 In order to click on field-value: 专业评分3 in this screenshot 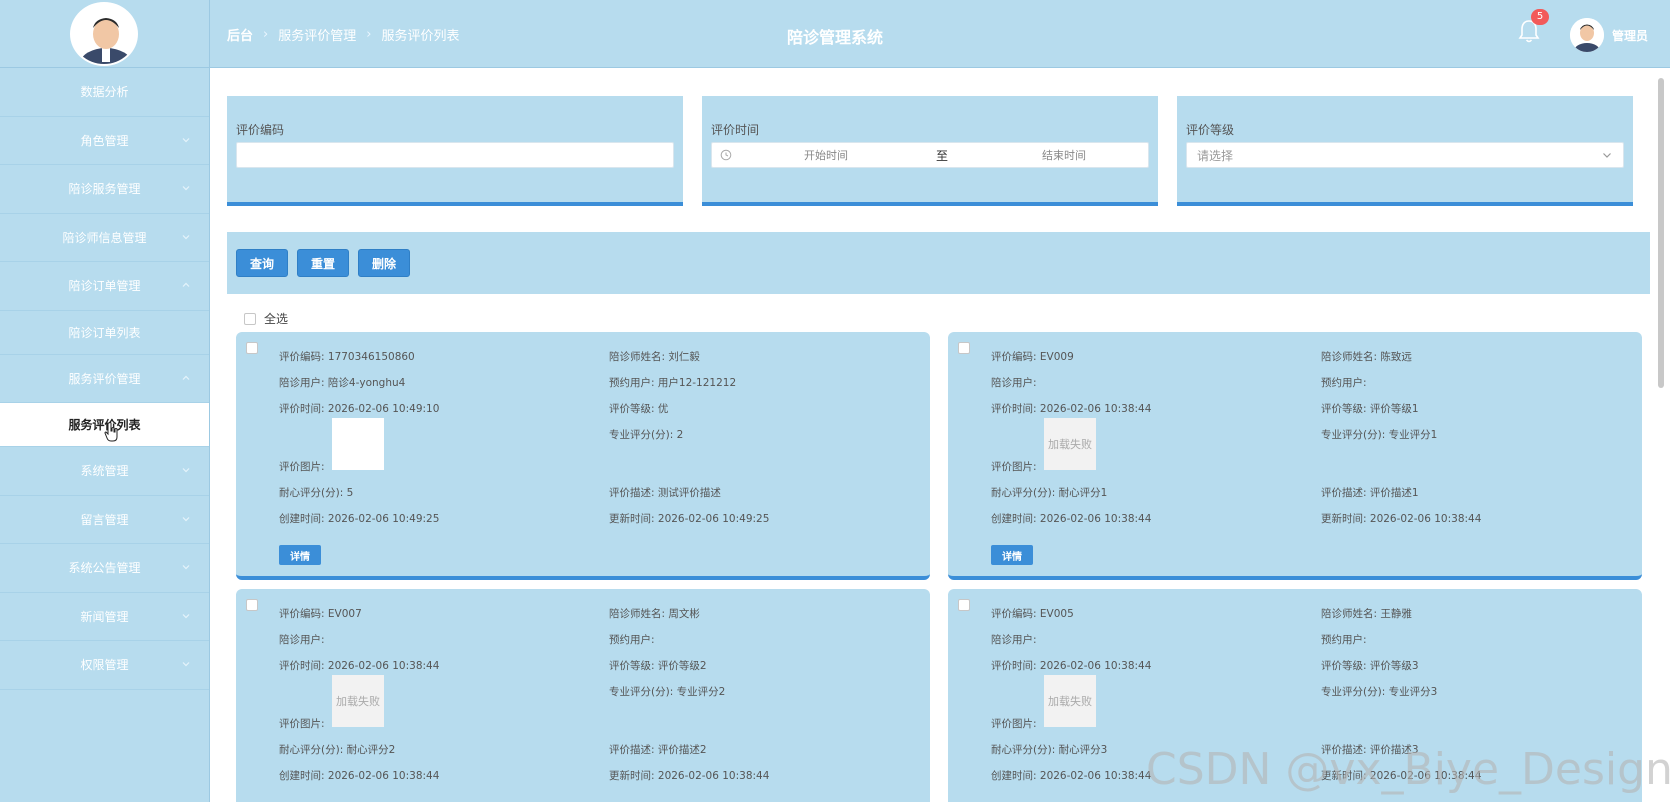, I will do `click(1413, 692)`.